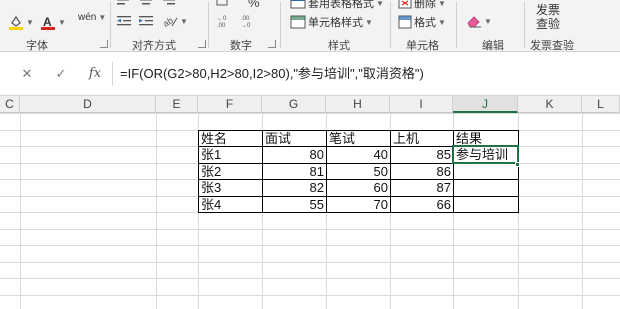  I want to click on selected-cell-outline, so click(485, 154).